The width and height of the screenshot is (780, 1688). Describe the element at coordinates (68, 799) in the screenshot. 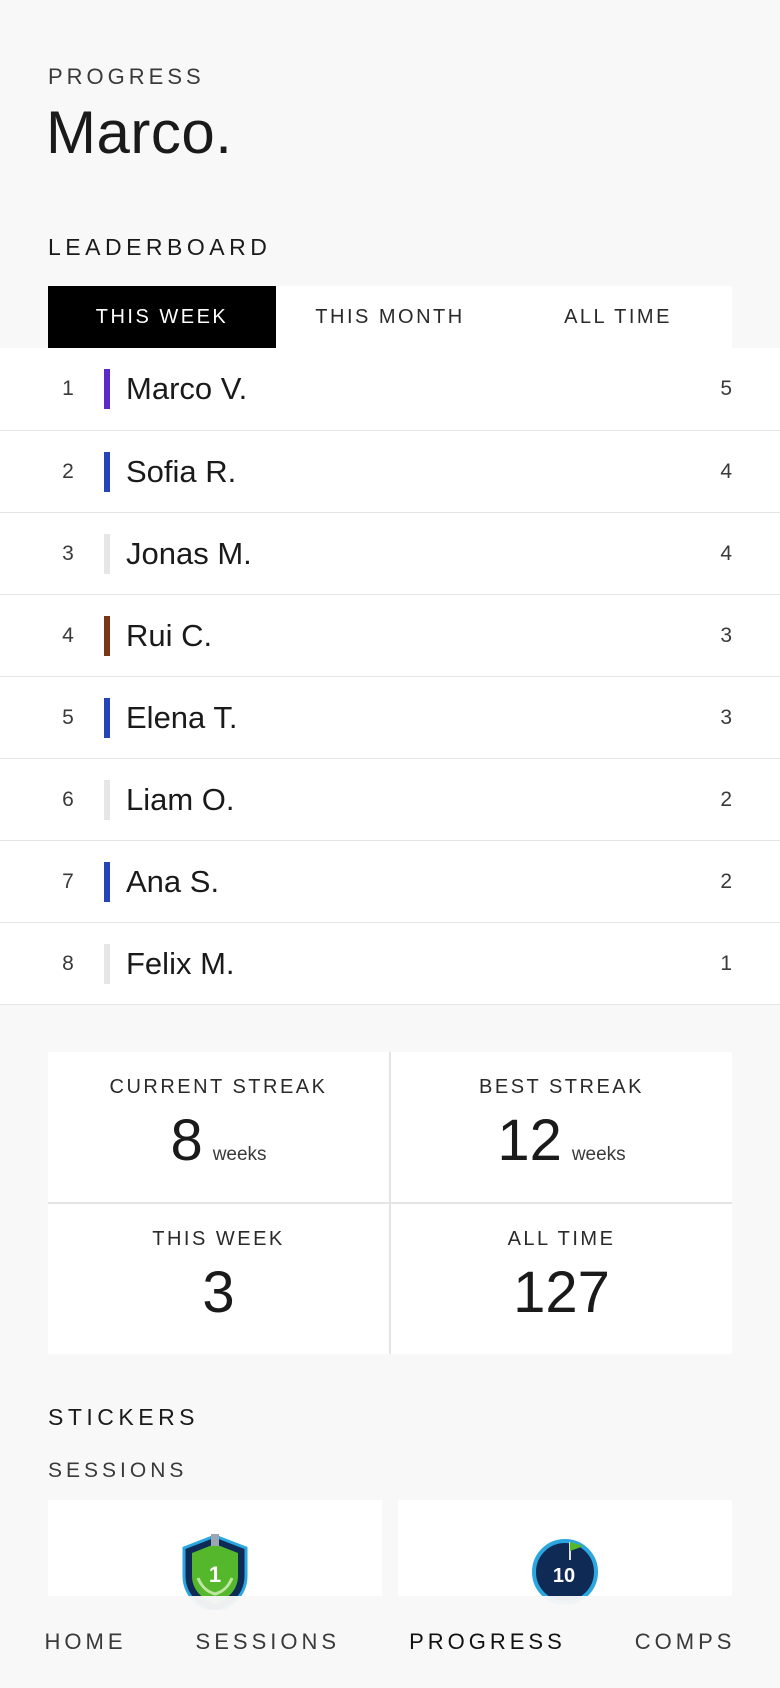

I see `row-rank: 6` at that location.